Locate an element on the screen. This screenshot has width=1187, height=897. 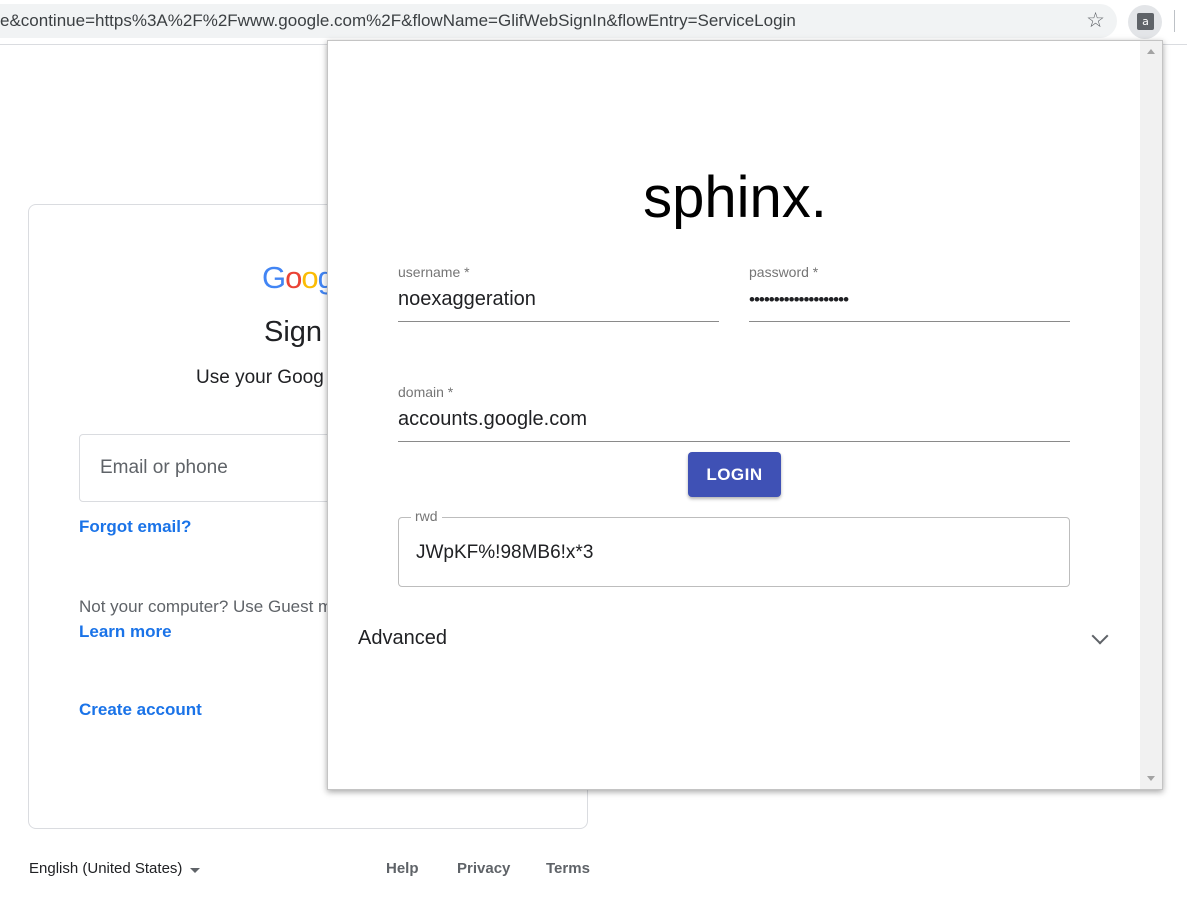
extension-icon: a is located at coordinates (1145, 21).